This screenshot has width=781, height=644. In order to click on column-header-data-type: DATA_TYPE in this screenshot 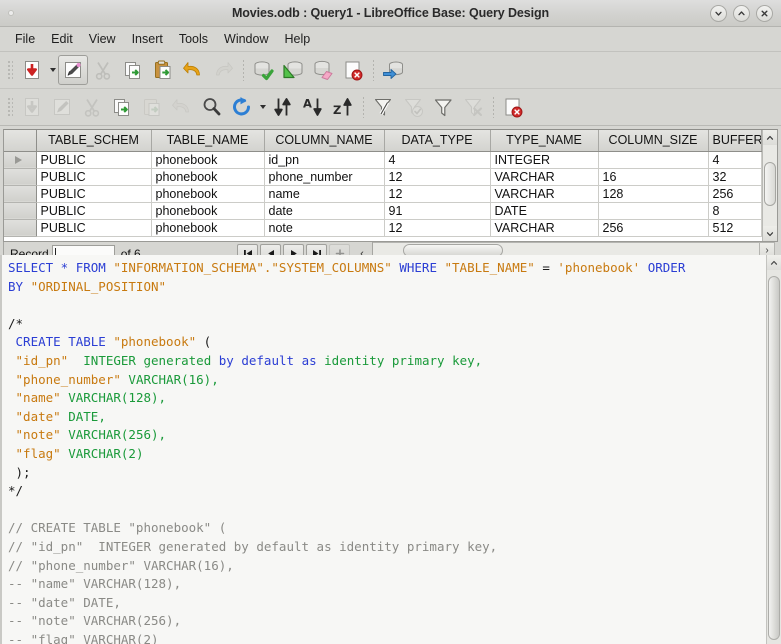, I will do `click(437, 141)`.